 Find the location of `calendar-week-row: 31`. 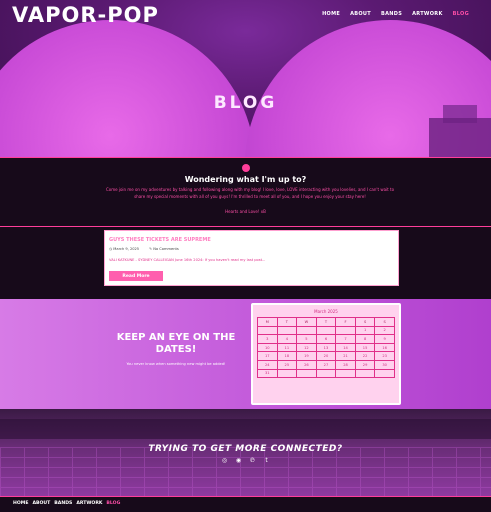

calendar-week-row: 31 is located at coordinates (326, 373).